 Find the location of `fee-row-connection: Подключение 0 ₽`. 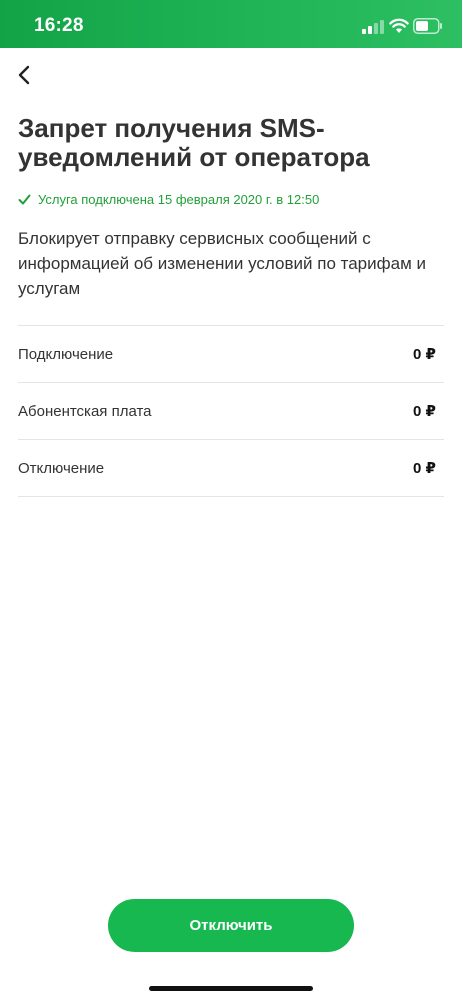

fee-row-connection: Подключение 0 ₽ is located at coordinates (231, 353).